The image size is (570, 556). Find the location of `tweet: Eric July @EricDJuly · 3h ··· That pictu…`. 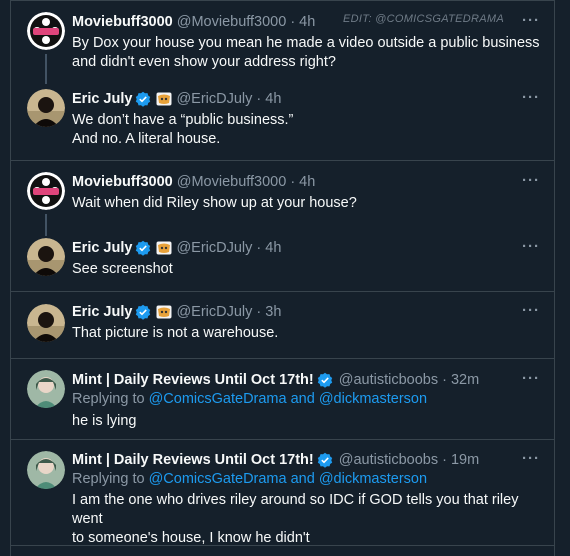

tweet: Eric July @EricDJuly · 3h ··· That pictu… is located at coordinates (282, 325).